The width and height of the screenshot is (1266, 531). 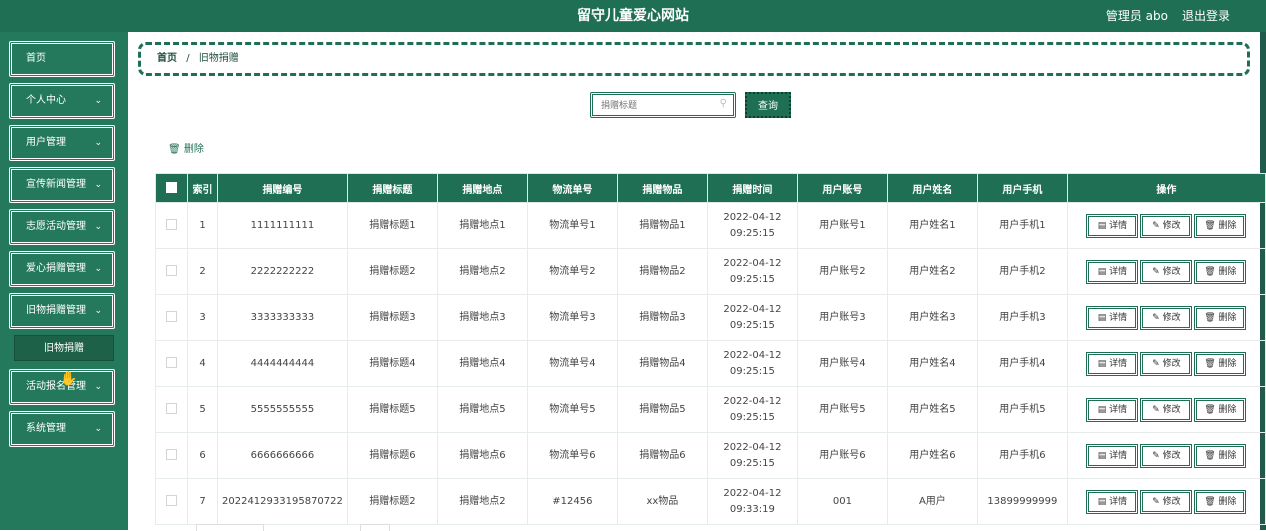 What do you see at coordinates (1022, 363) in the screenshot?
I see `cell-user-phone: 用户手机4` at bounding box center [1022, 363].